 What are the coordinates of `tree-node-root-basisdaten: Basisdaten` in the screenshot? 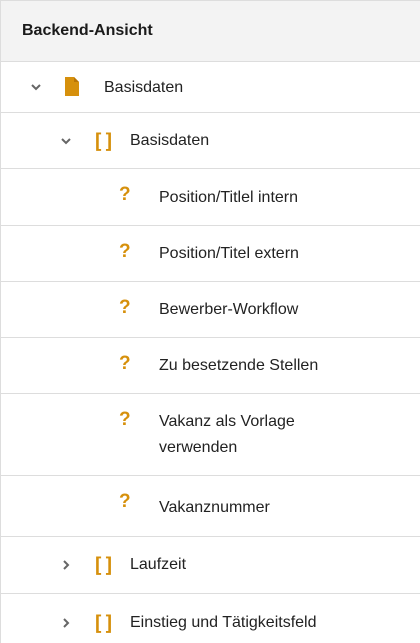 It's located at (210, 87).